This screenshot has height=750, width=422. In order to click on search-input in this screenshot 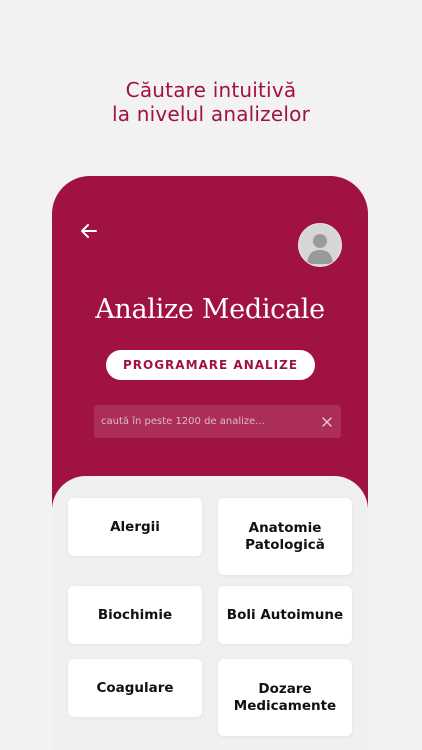, I will do `click(204, 421)`.